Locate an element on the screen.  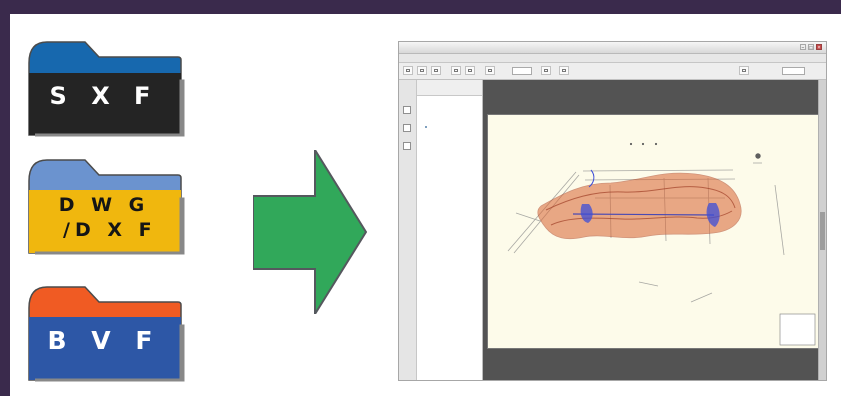
fit-page-icon is located at coordinates (564, 70).